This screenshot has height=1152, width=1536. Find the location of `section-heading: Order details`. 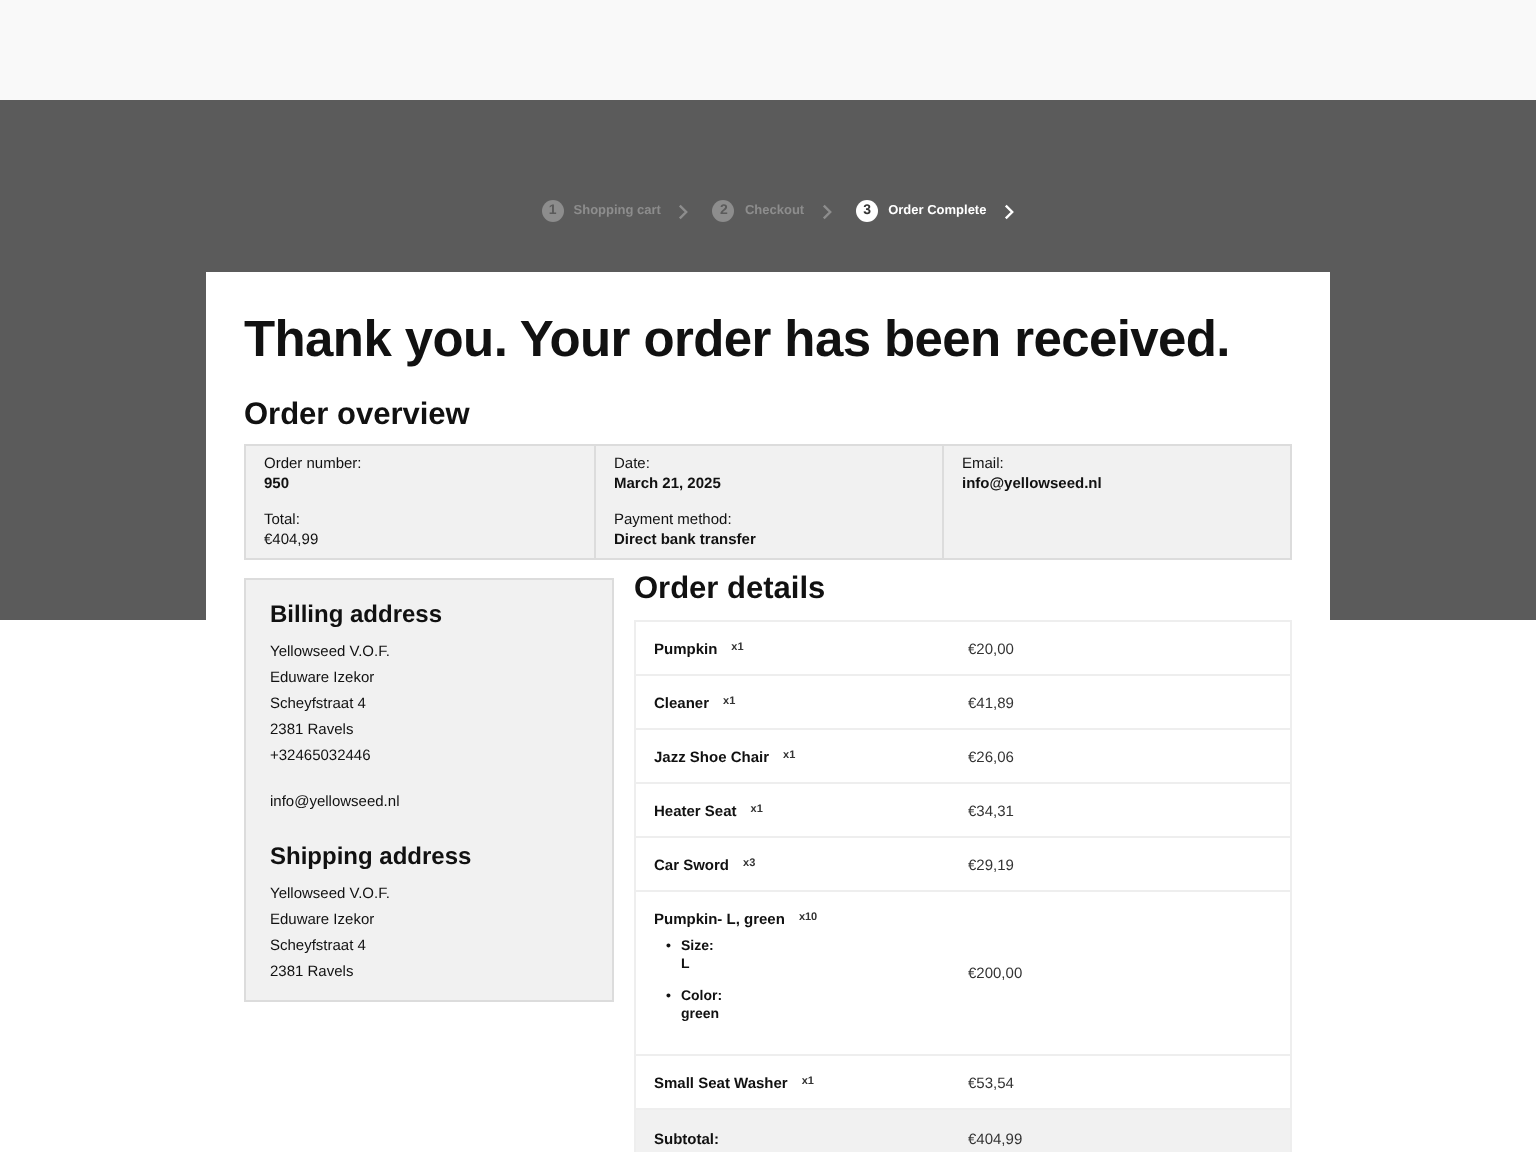

section-heading: Order details is located at coordinates (731, 590).